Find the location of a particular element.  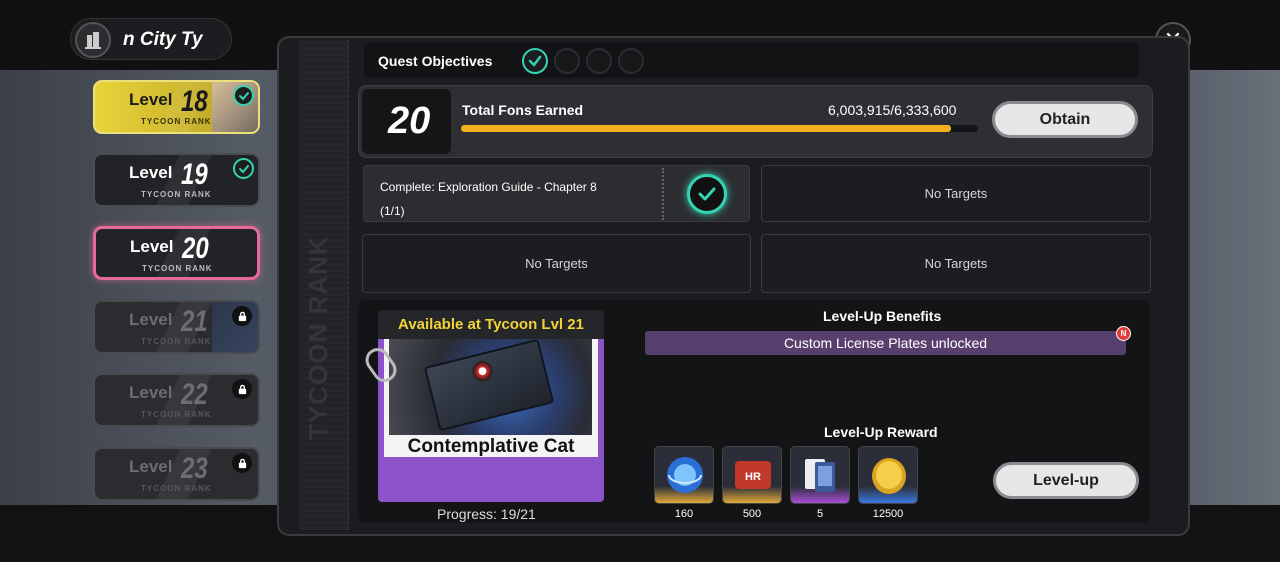

fons-progress-bar is located at coordinates (719, 128).